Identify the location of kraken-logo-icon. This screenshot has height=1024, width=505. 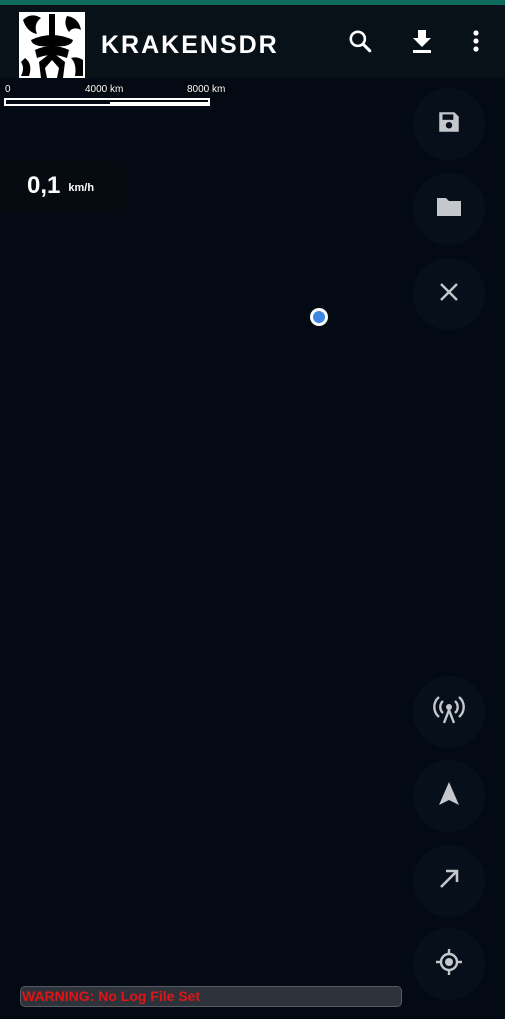
(52, 45).